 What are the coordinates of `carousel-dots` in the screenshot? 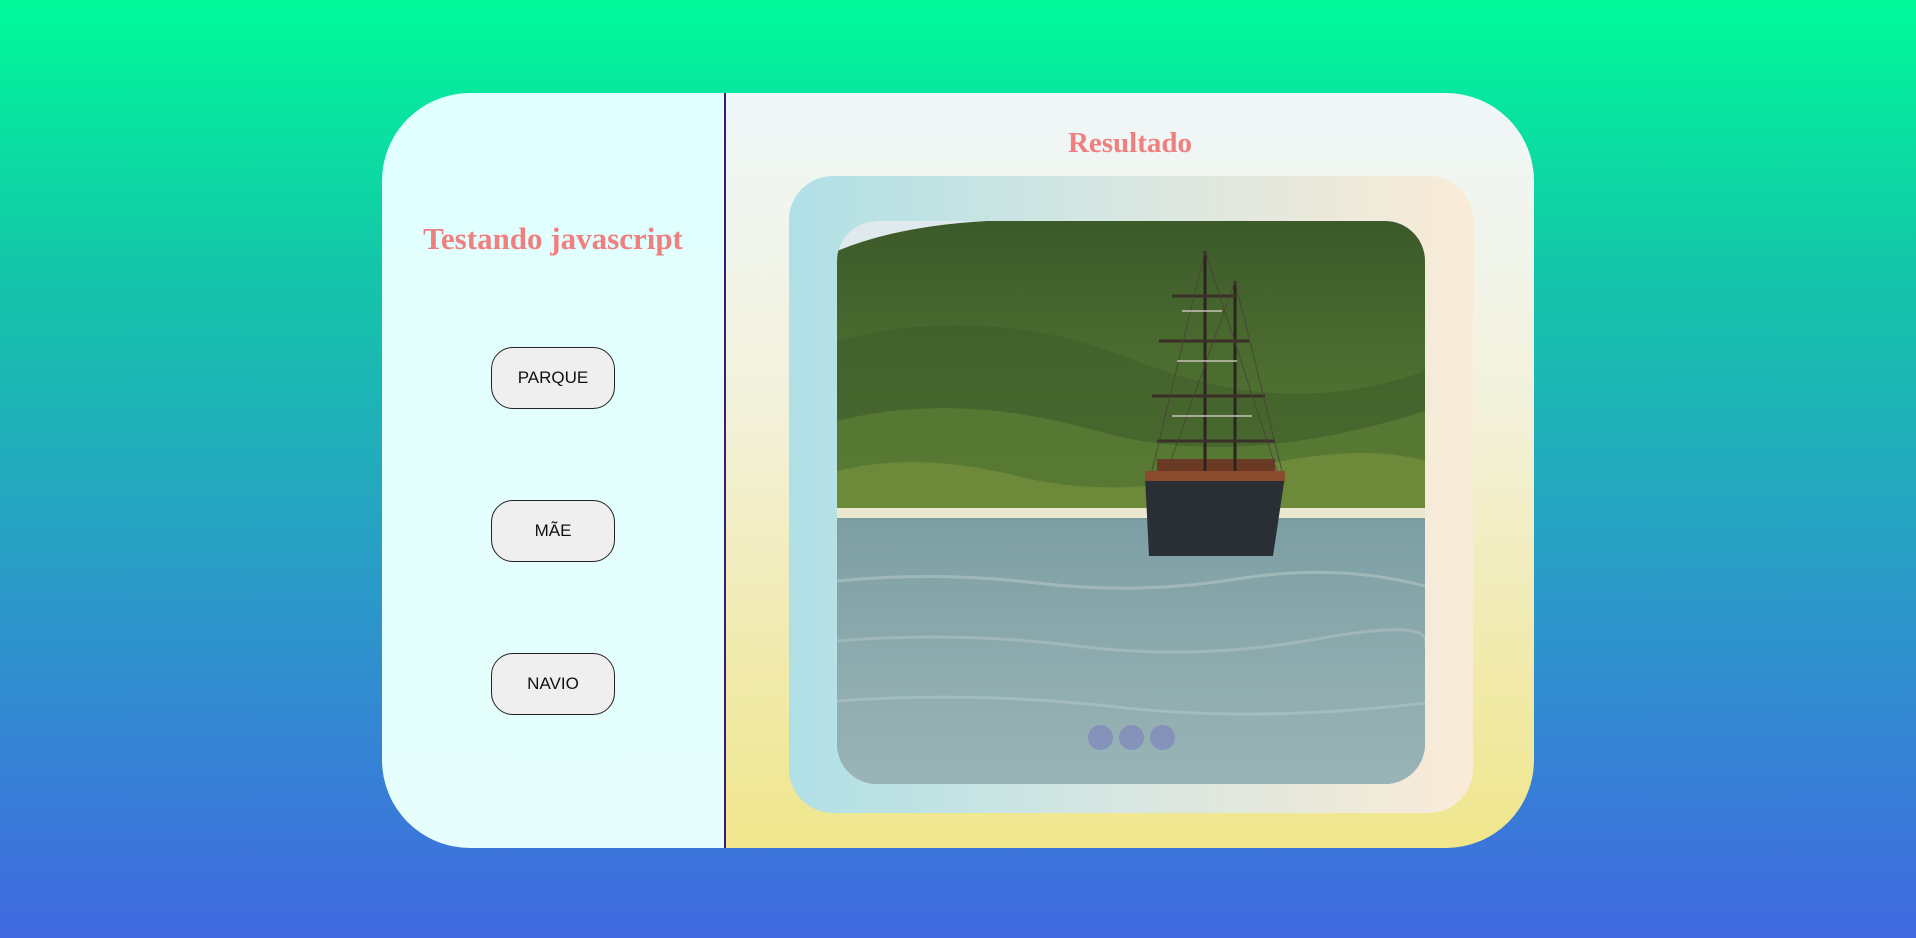 It's located at (1131, 737).